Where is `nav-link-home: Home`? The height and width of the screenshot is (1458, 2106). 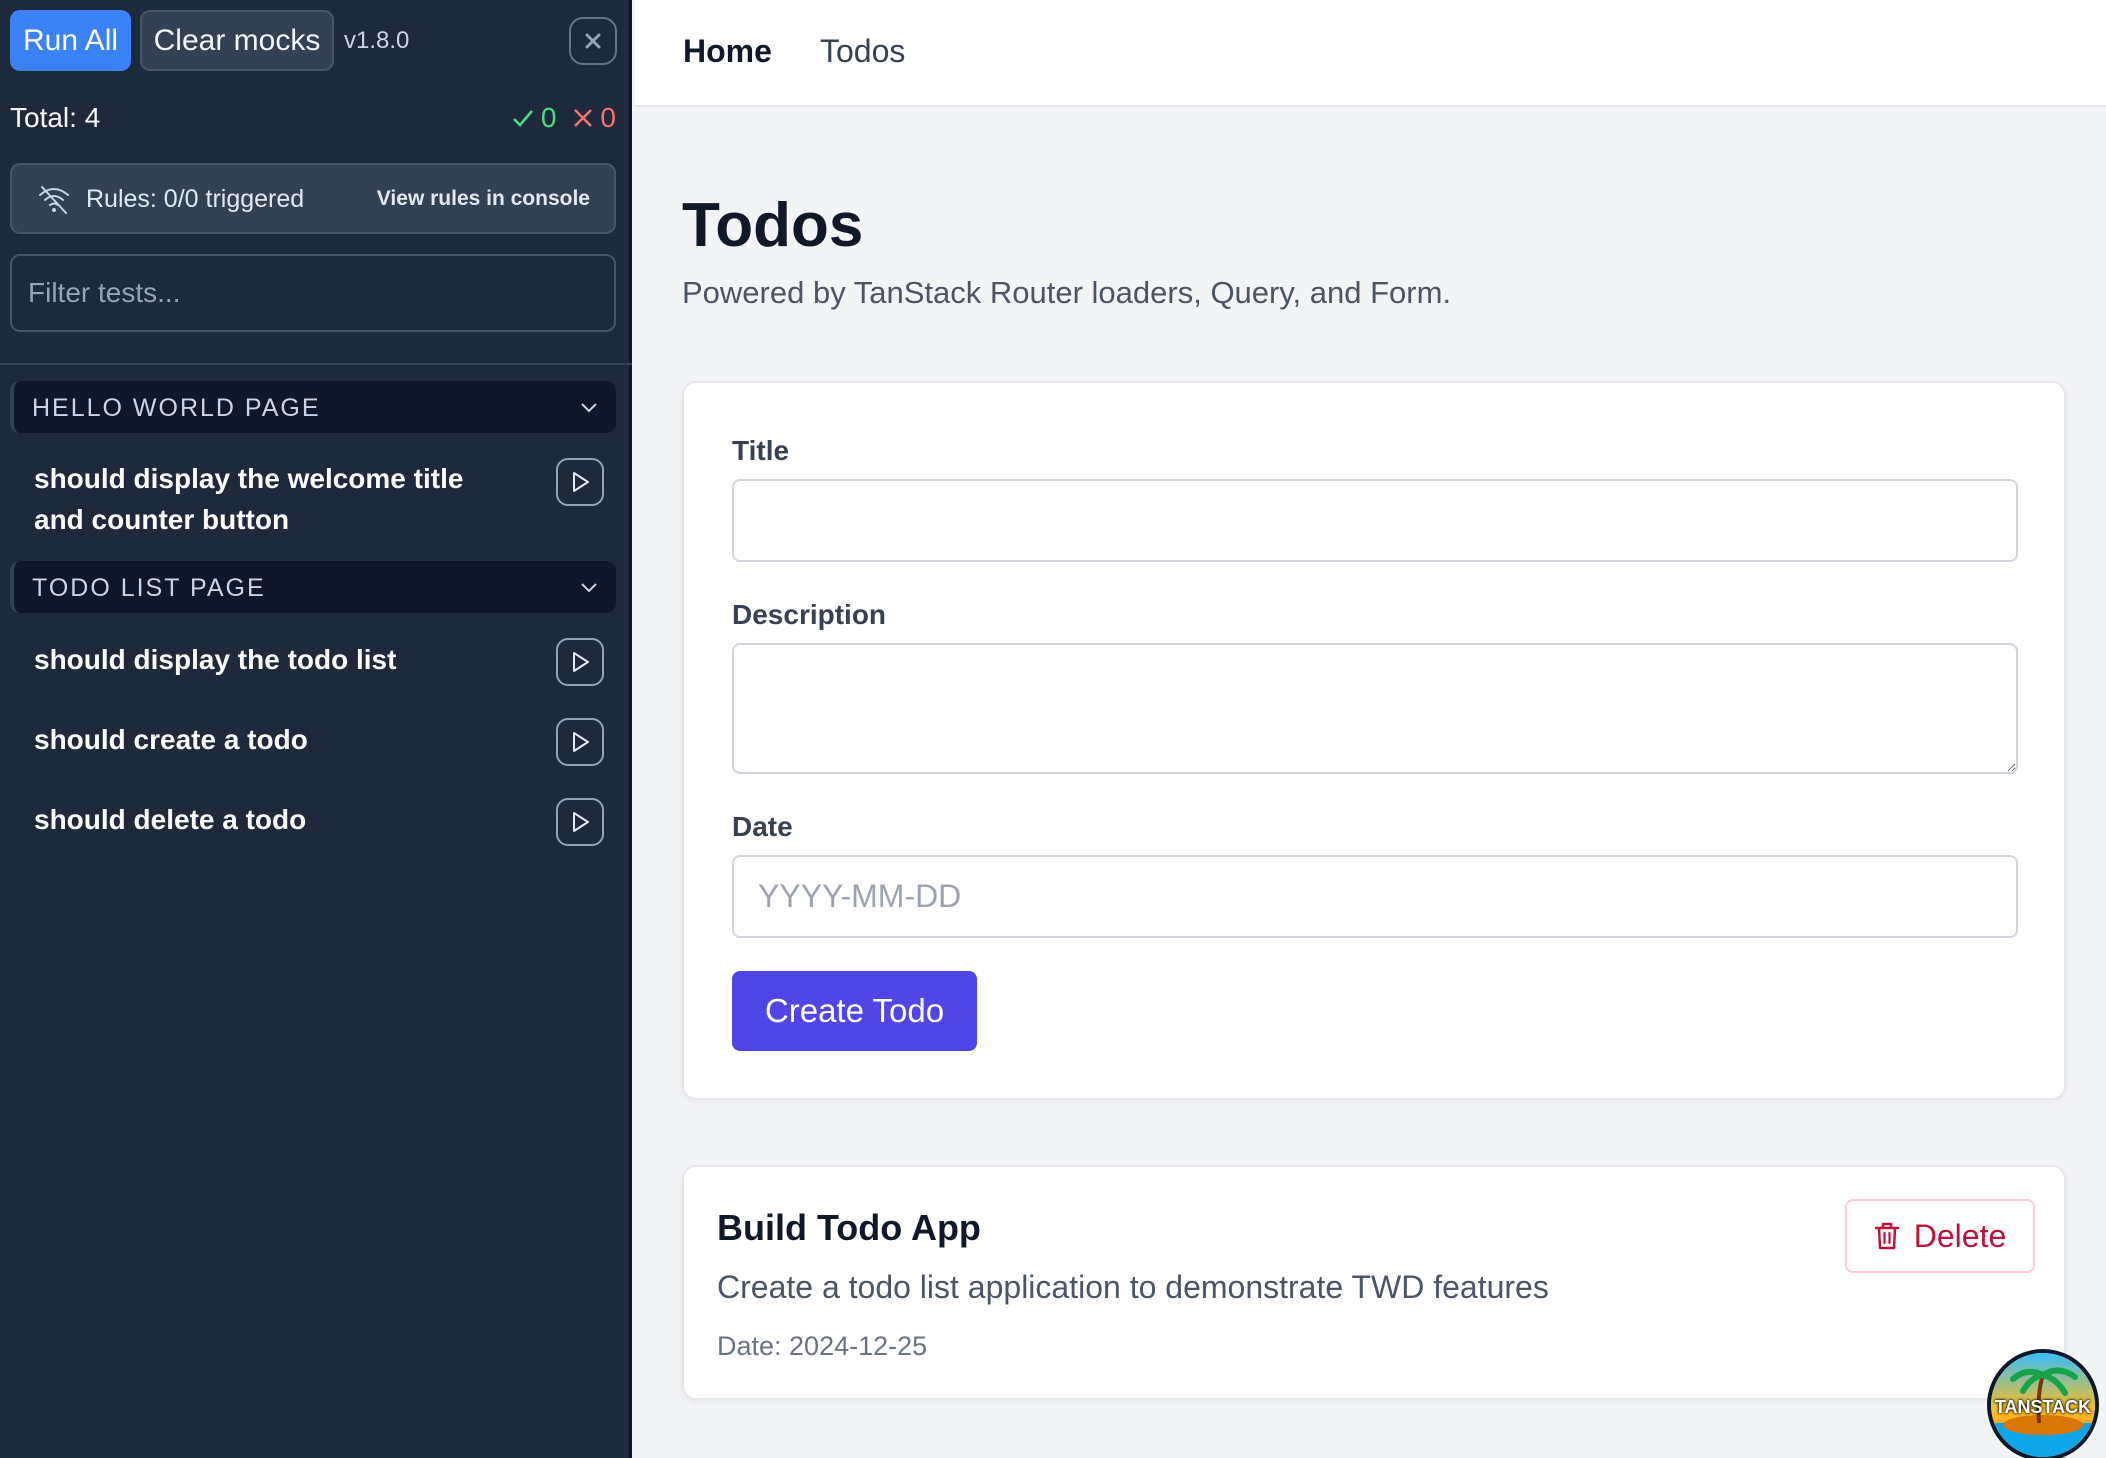 nav-link-home: Home is located at coordinates (727, 51).